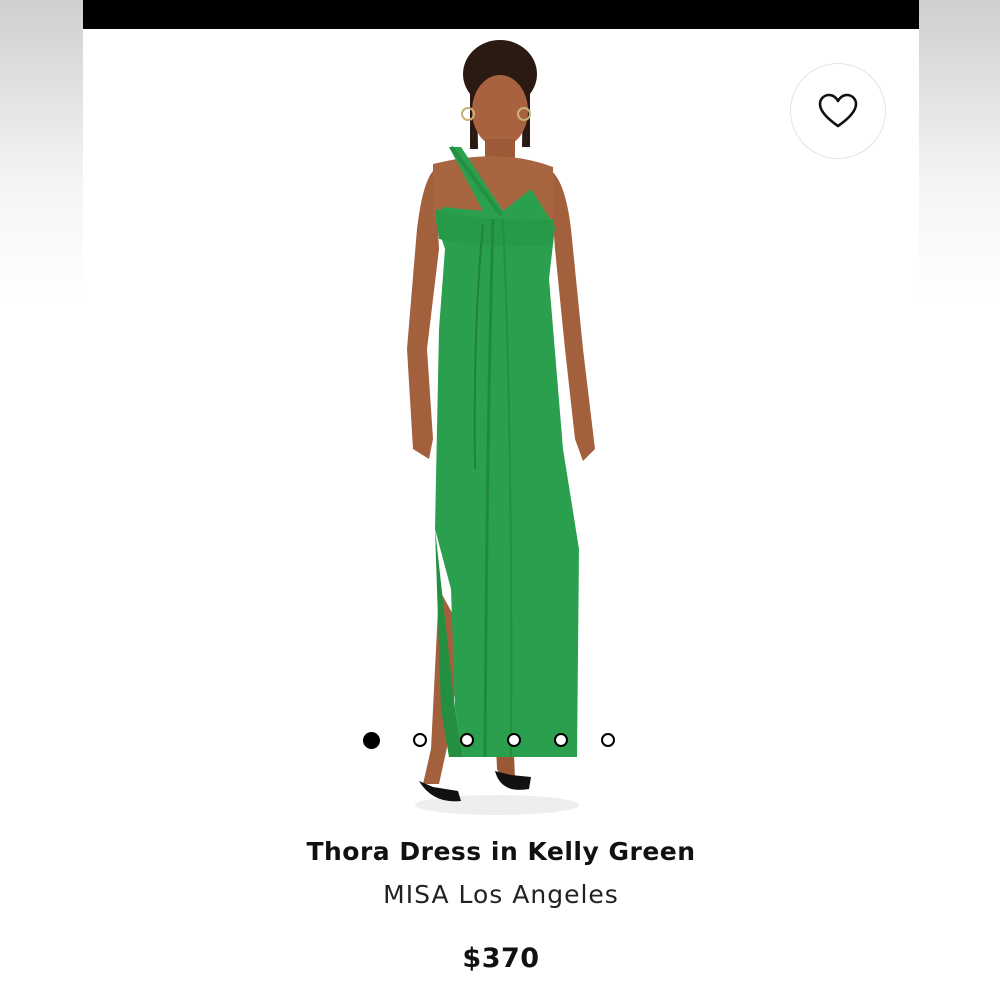 Image resolution: width=1000 pixels, height=1000 pixels. Describe the element at coordinates (501, 851) in the screenshot. I see `product-title: Thora Dress in Kelly Green` at that location.